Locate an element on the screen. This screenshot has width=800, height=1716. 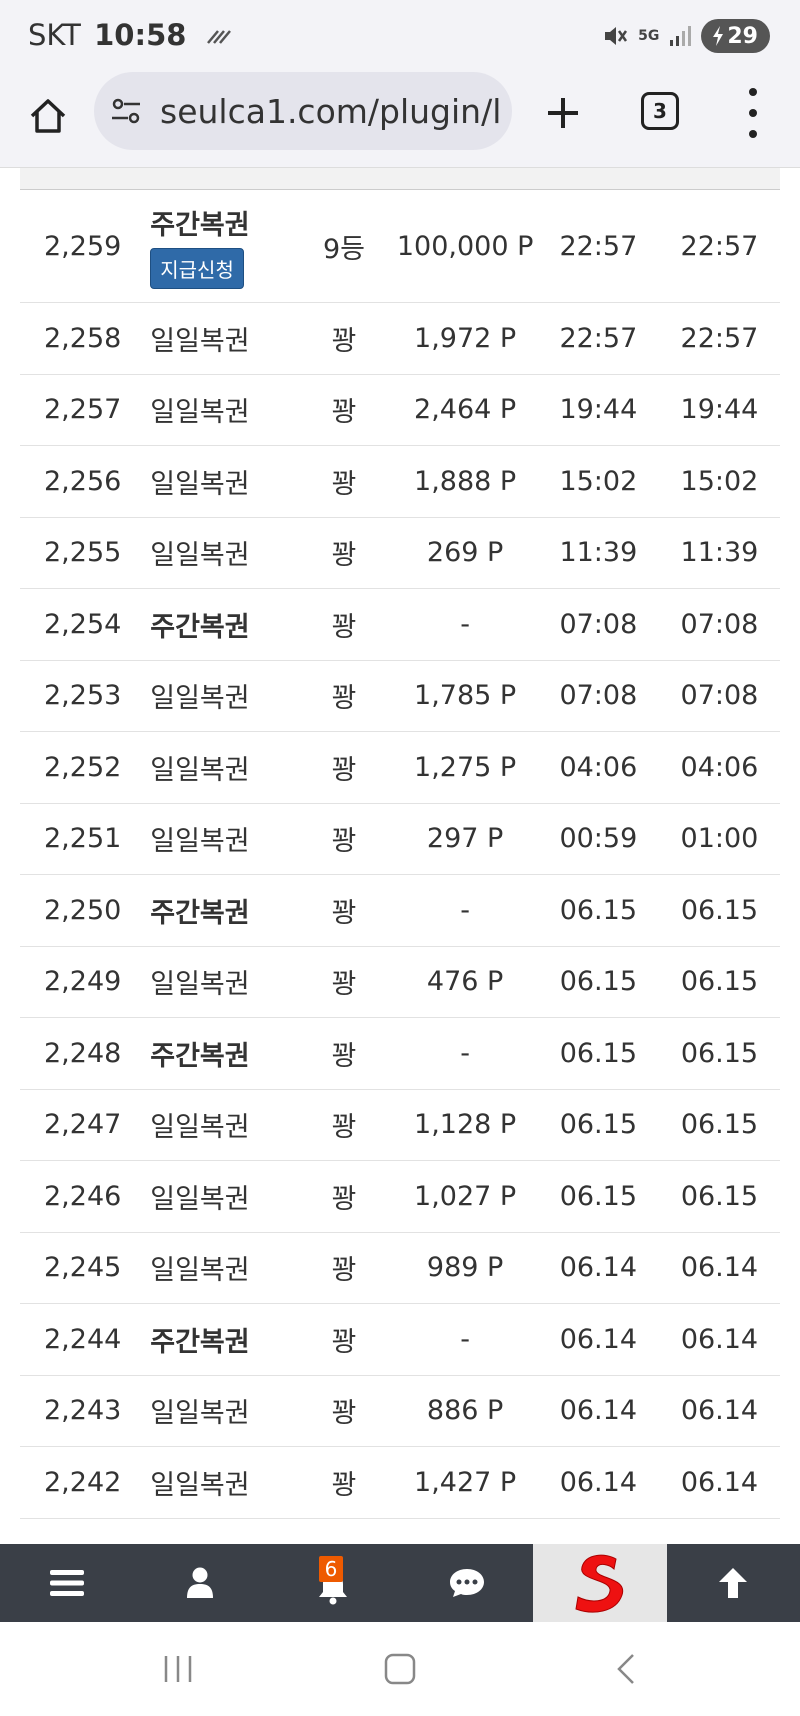
time-drawn: 11:39 is located at coordinates (598, 553).